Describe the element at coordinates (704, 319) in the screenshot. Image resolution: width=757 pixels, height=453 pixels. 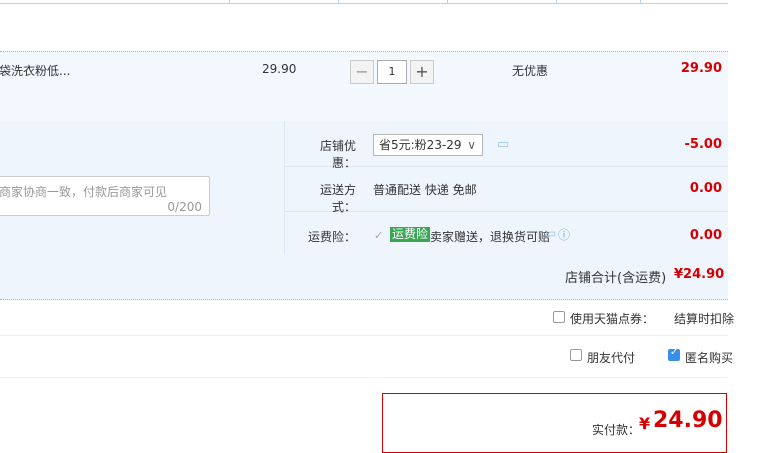
I see `tmall-points-note: 结算时扣除` at that location.